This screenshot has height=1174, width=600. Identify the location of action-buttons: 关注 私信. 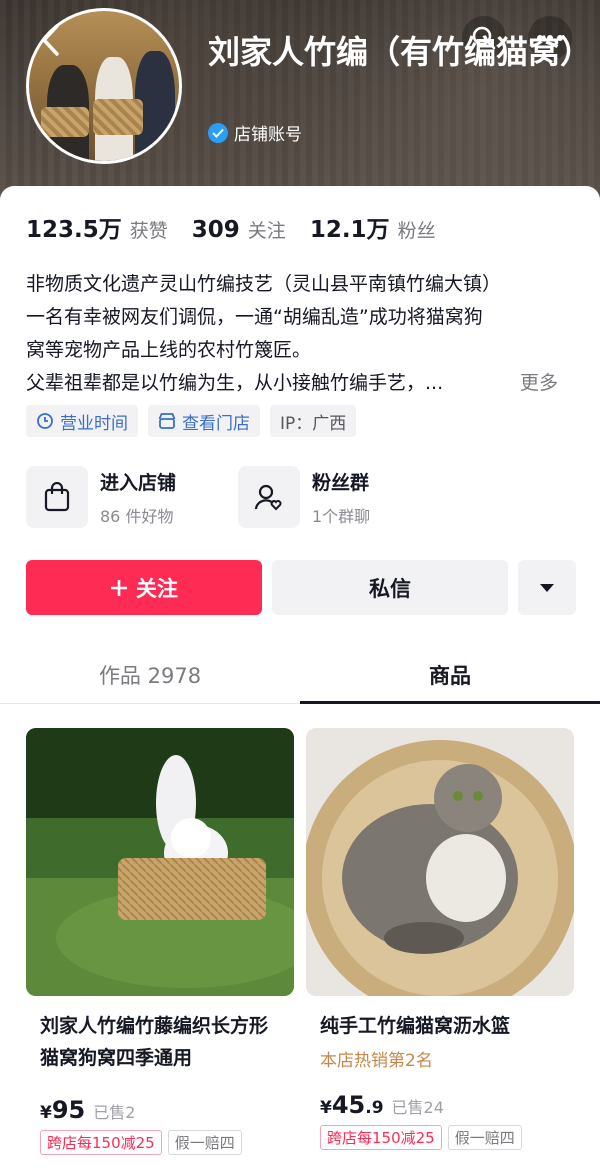
(301, 587).